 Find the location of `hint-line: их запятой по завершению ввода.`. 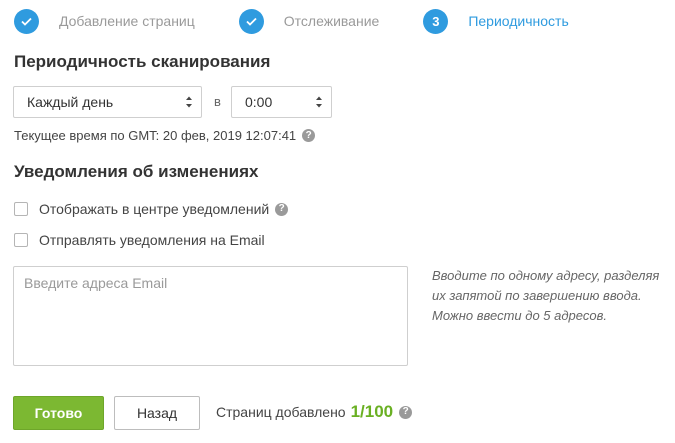

hint-line: их запятой по завершению ввода. is located at coordinates (537, 295).